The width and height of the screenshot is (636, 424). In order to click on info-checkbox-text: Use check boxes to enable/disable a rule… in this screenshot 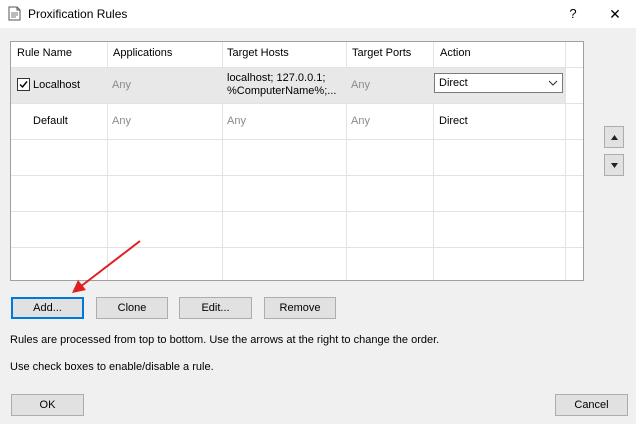, I will do `click(112, 367)`.